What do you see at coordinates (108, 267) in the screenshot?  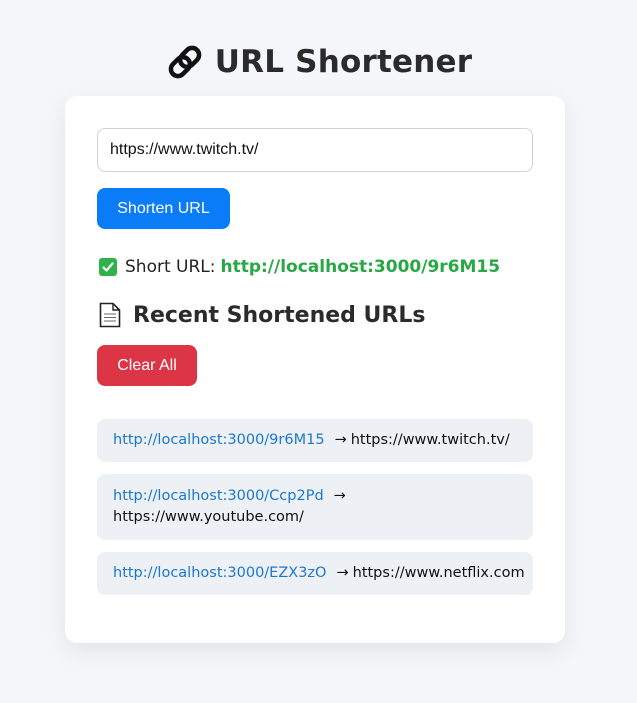 I see `check-icon` at bounding box center [108, 267].